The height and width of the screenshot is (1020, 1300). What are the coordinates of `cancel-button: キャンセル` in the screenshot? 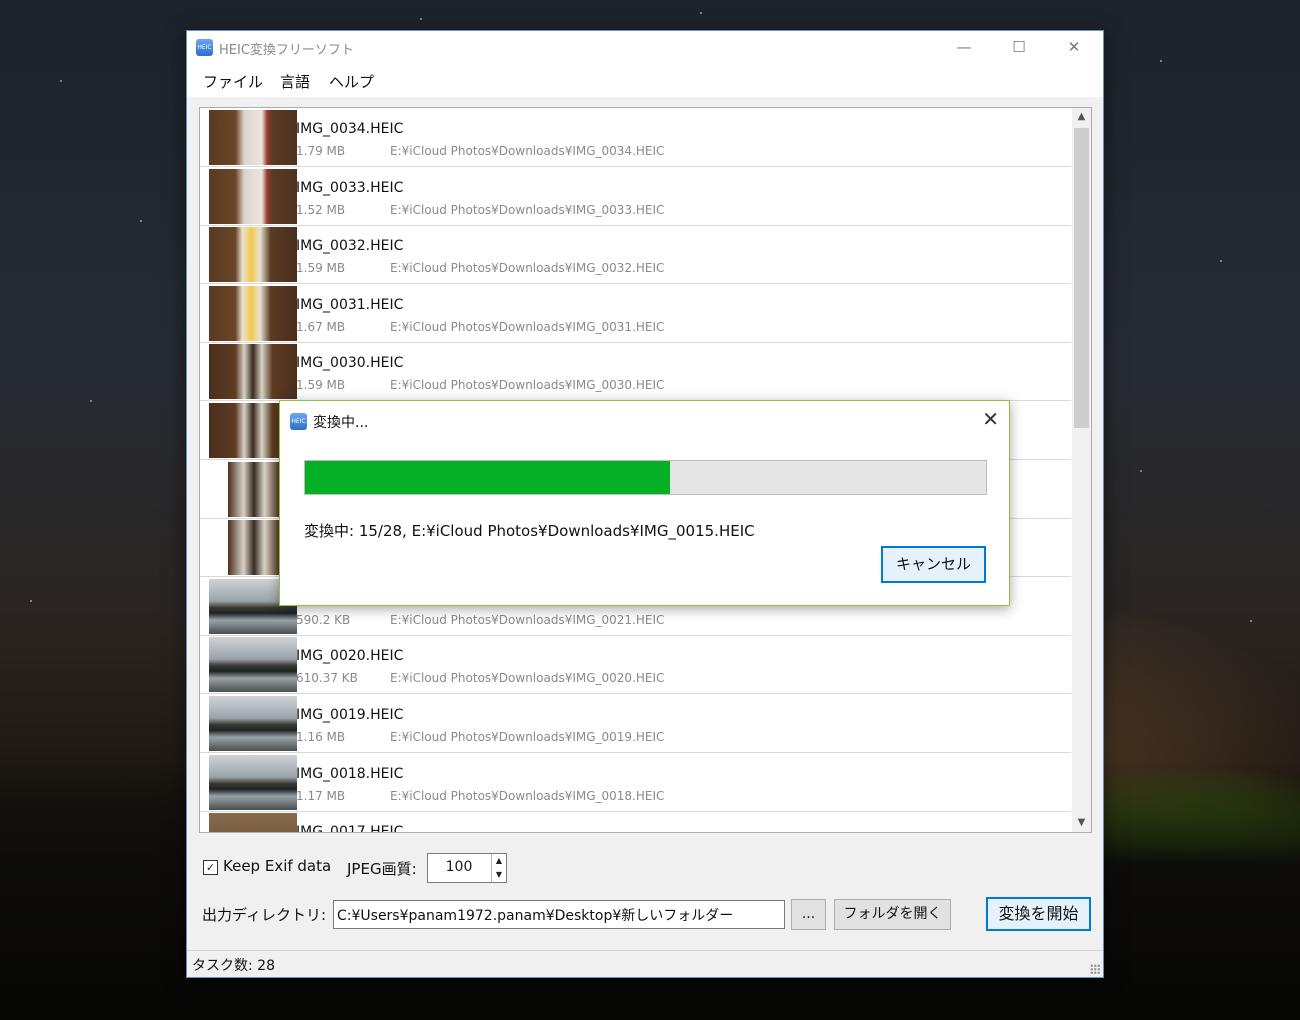 It's located at (933, 564).